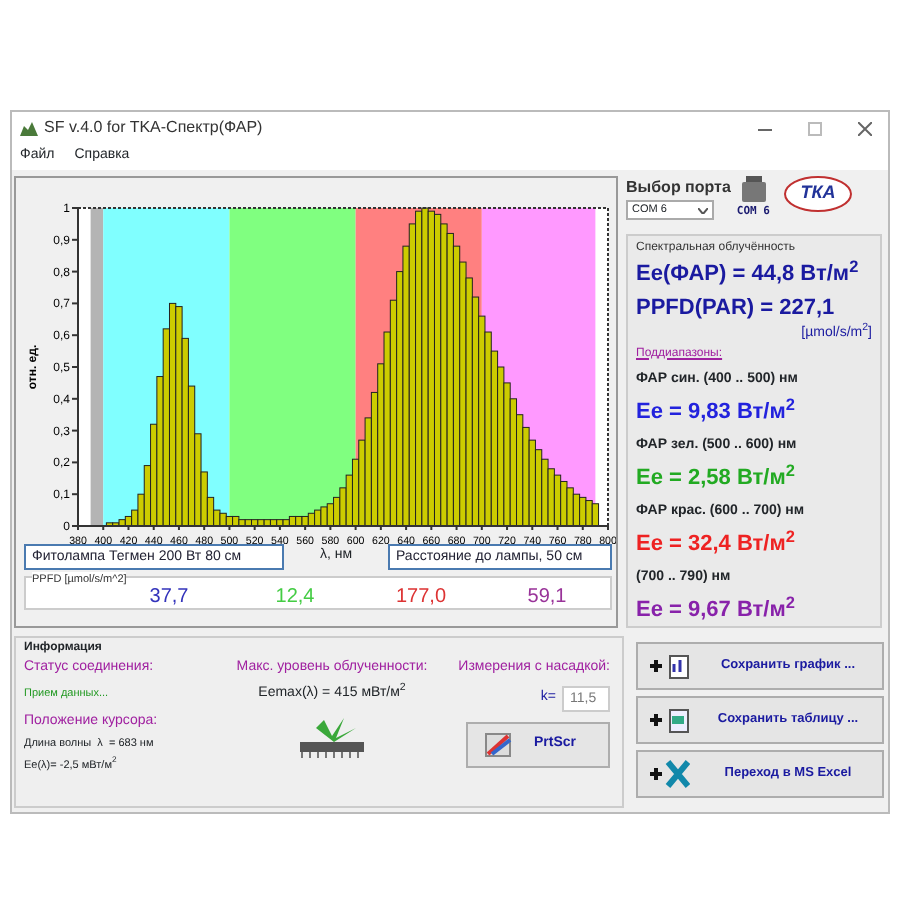  Describe the element at coordinates (670, 774) in the screenshot. I see `spreadsheet-icon` at that location.